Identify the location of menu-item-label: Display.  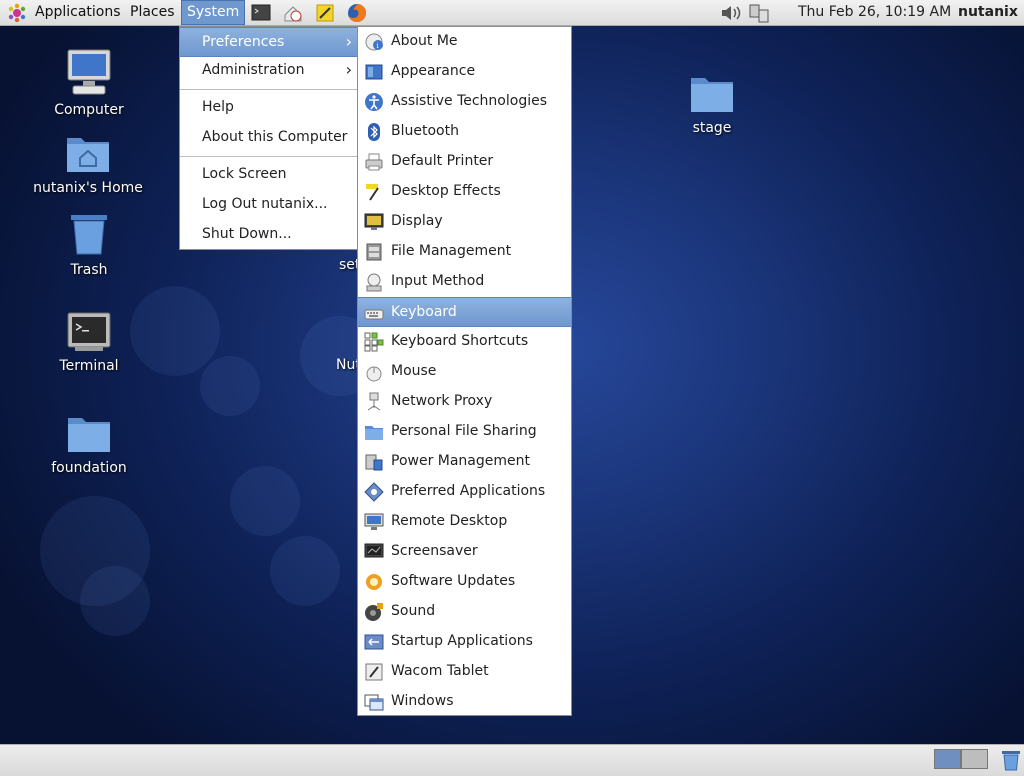
(417, 221).